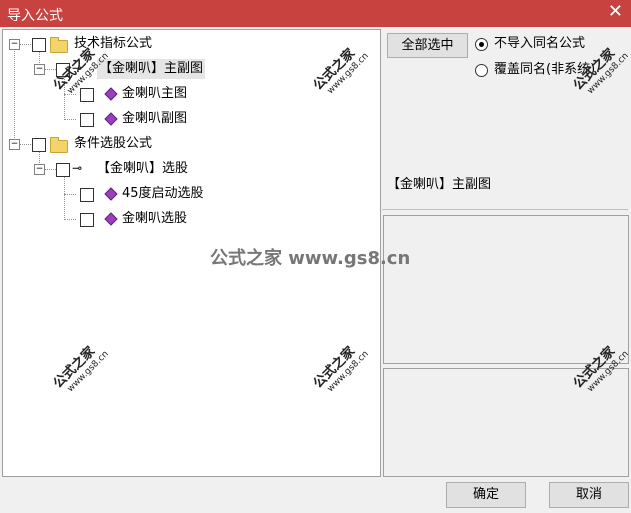 This screenshot has width=631, height=513. Describe the element at coordinates (63, 170) in the screenshot. I see `checkbox-item2` at that location.